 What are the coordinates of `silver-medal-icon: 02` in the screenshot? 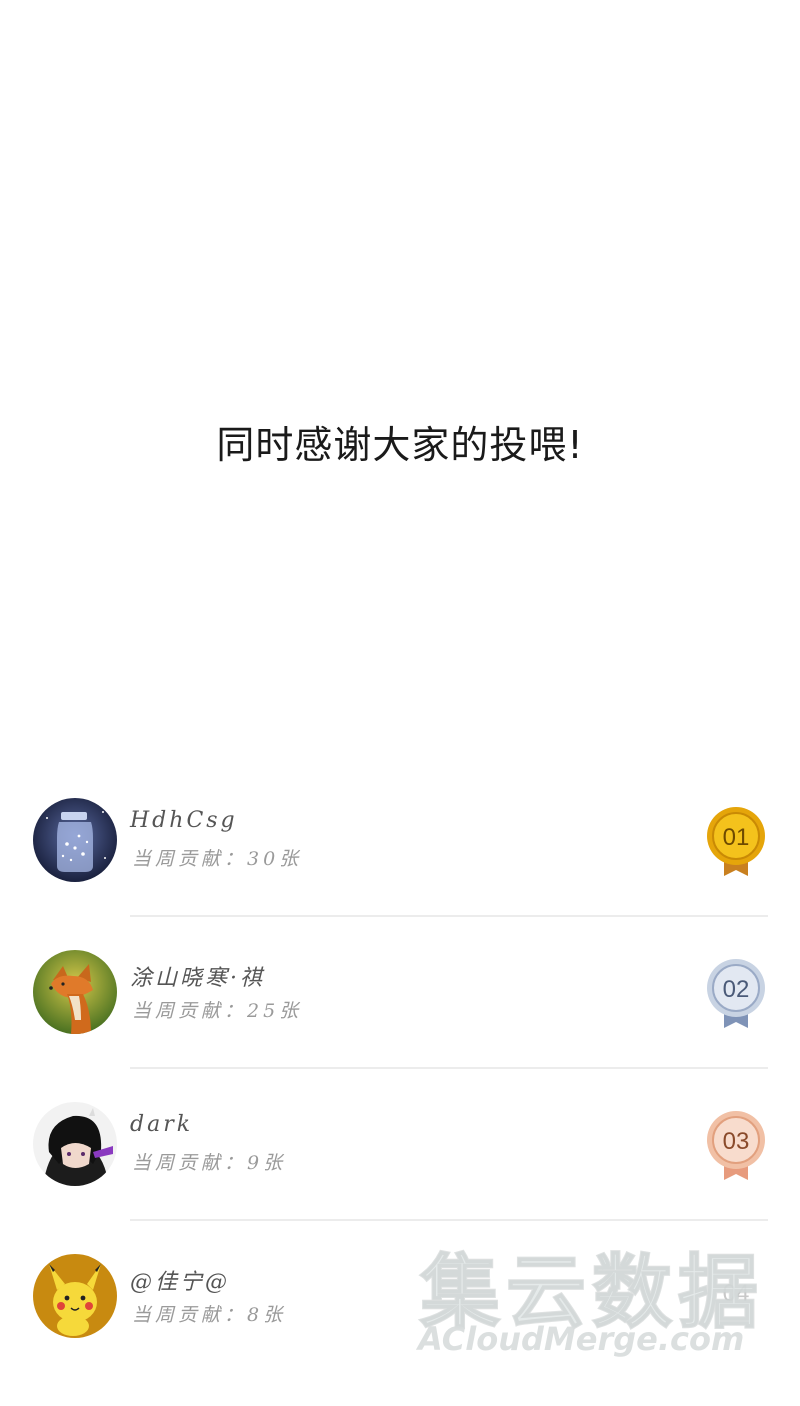 It's located at (736, 993).